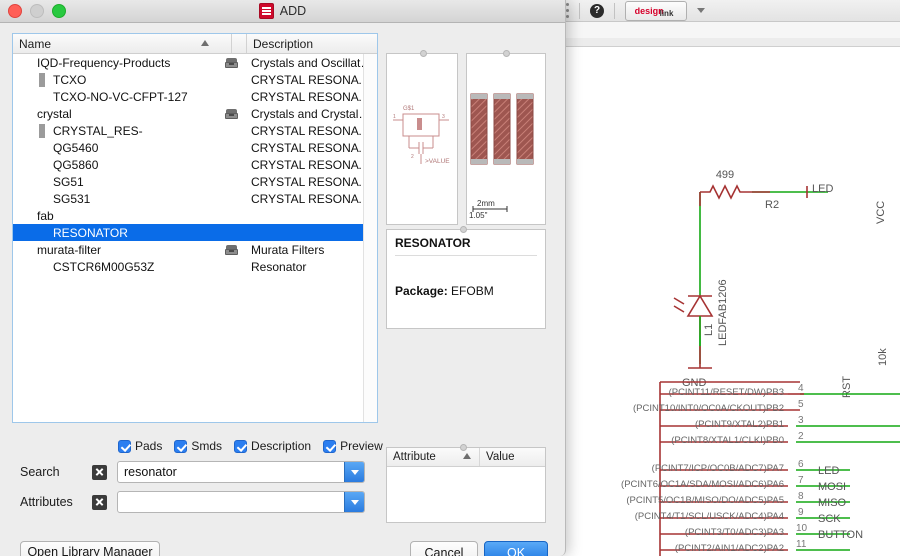  Describe the element at coordinates (433, 457) in the screenshot. I see `column-header-attribute: Attribute` at that location.